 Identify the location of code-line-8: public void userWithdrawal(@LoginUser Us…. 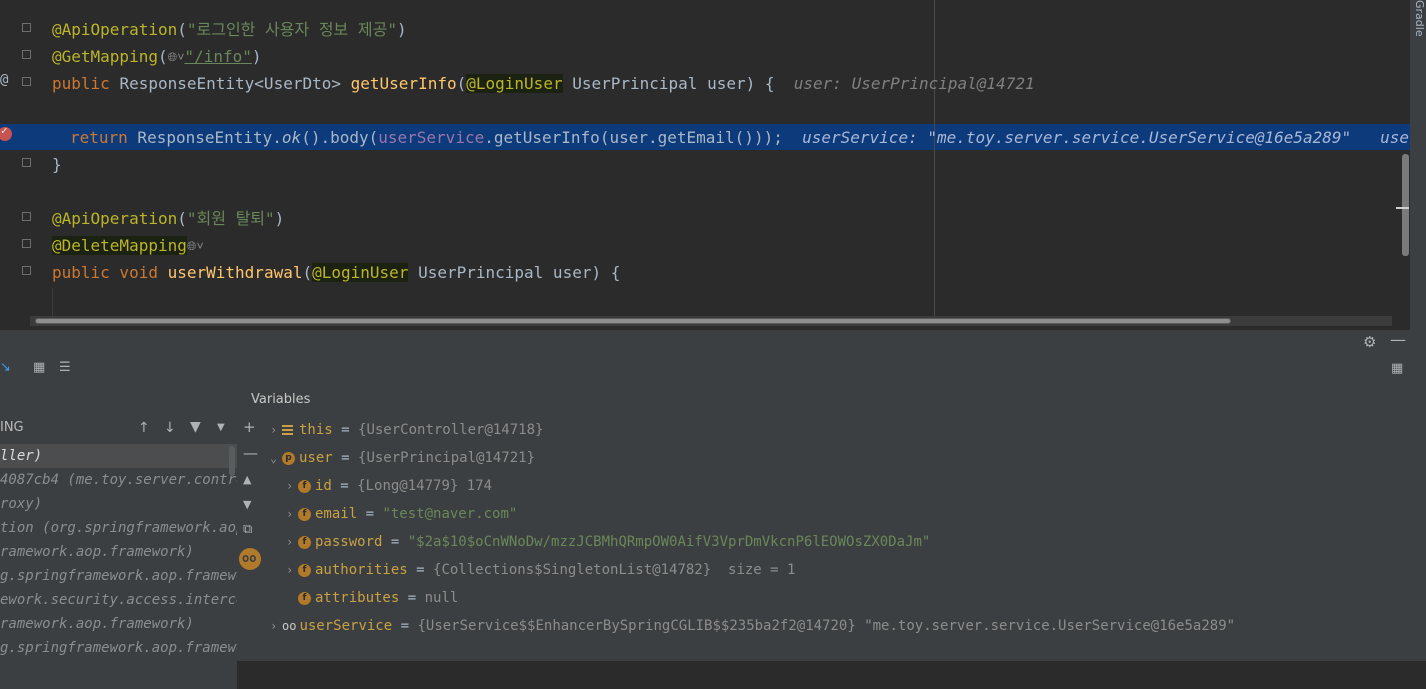
(336, 272).